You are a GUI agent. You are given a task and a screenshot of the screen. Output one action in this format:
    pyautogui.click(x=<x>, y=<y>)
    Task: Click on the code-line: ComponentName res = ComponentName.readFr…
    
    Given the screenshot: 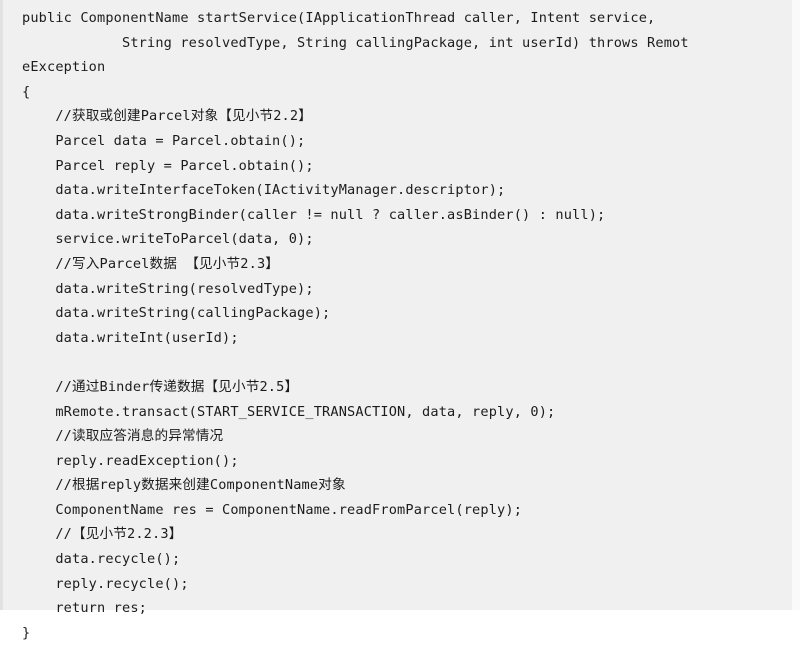 What is the action you would take?
    pyautogui.click(x=272, y=509)
    